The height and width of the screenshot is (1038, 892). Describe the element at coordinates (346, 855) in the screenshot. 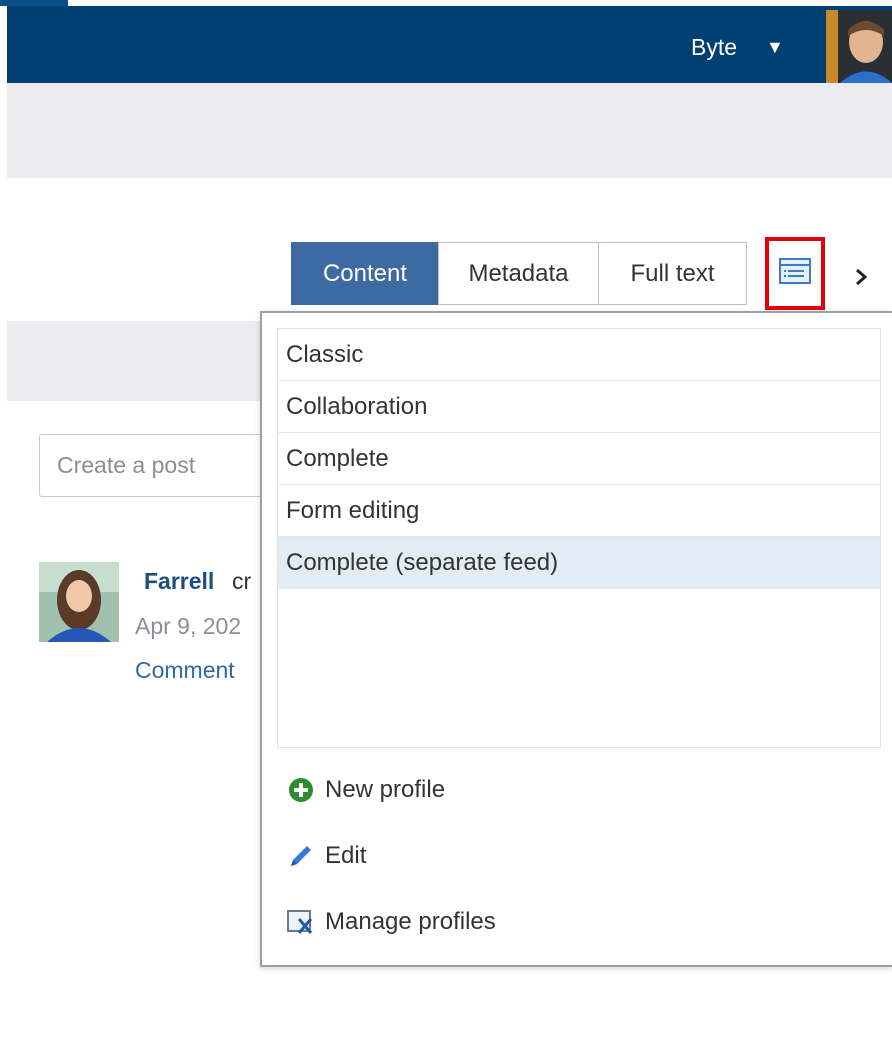

I see `edit-label: Edit` at that location.